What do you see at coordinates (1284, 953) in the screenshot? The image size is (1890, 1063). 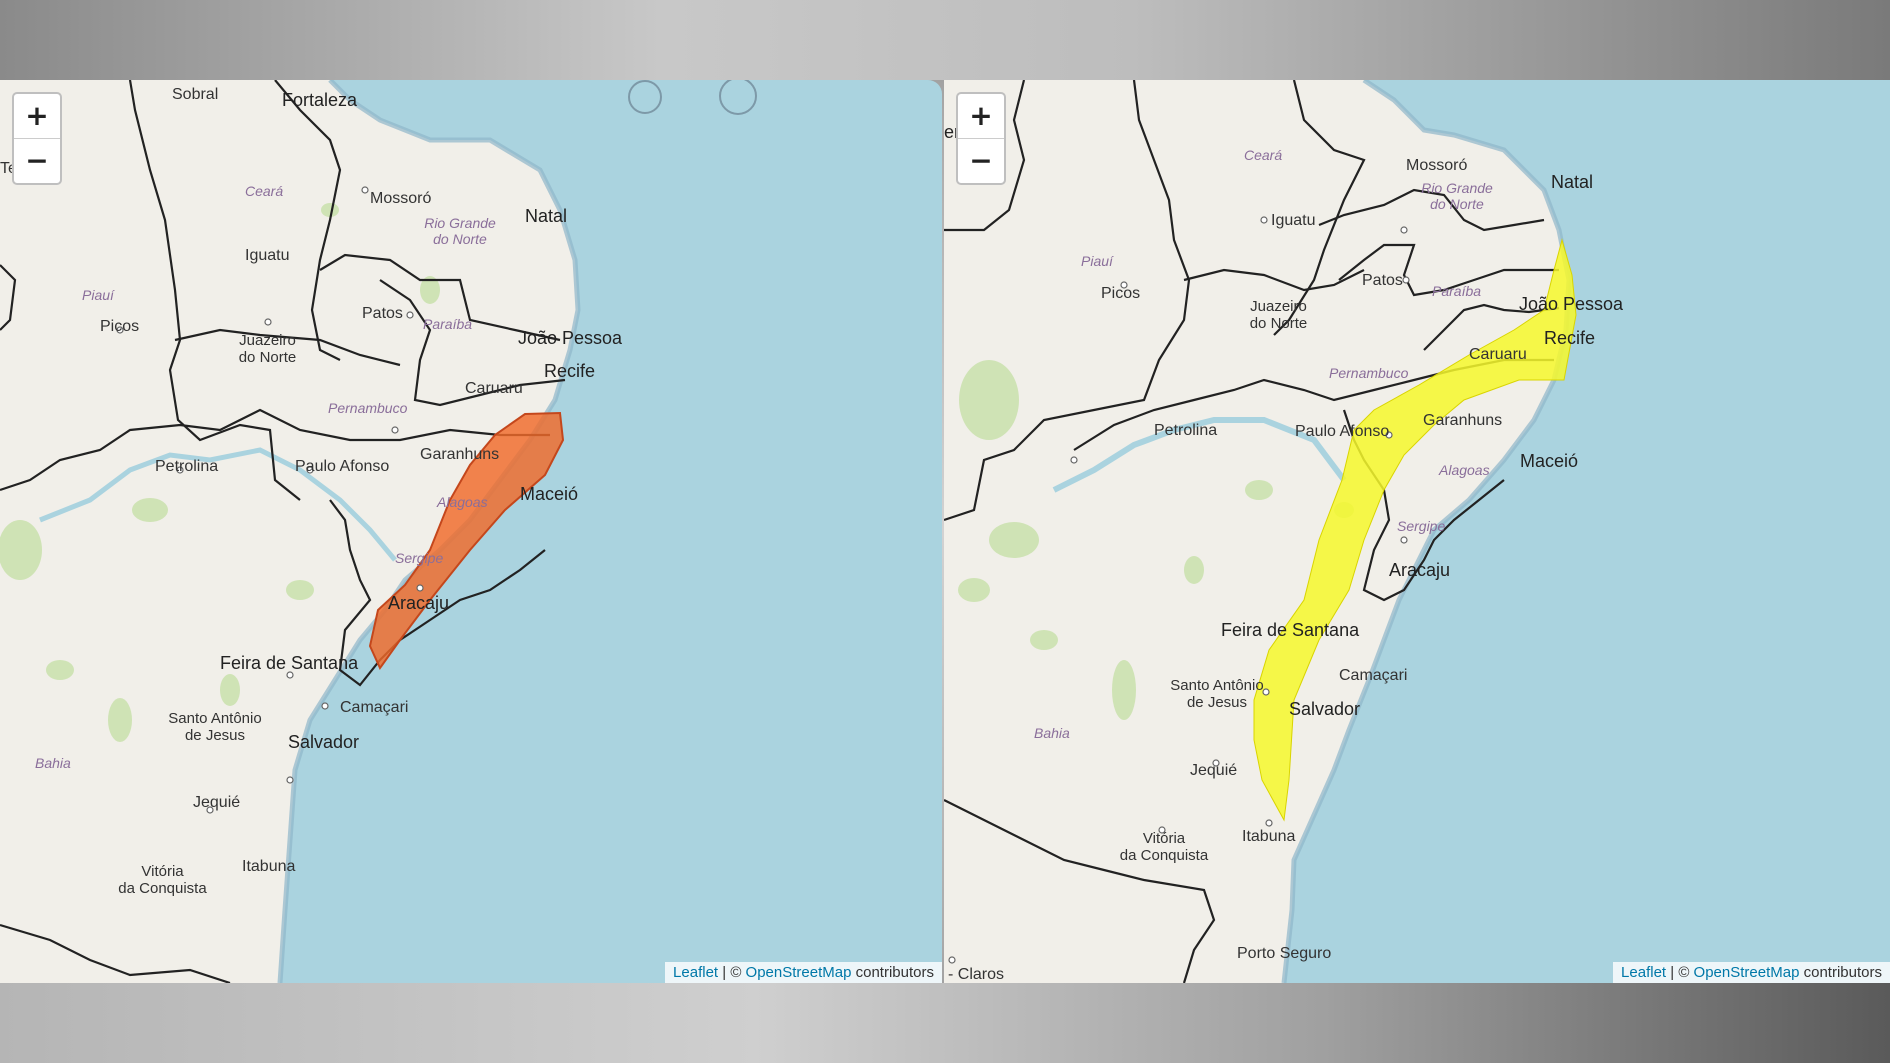 I see `city-label: Porto Seguro` at bounding box center [1284, 953].